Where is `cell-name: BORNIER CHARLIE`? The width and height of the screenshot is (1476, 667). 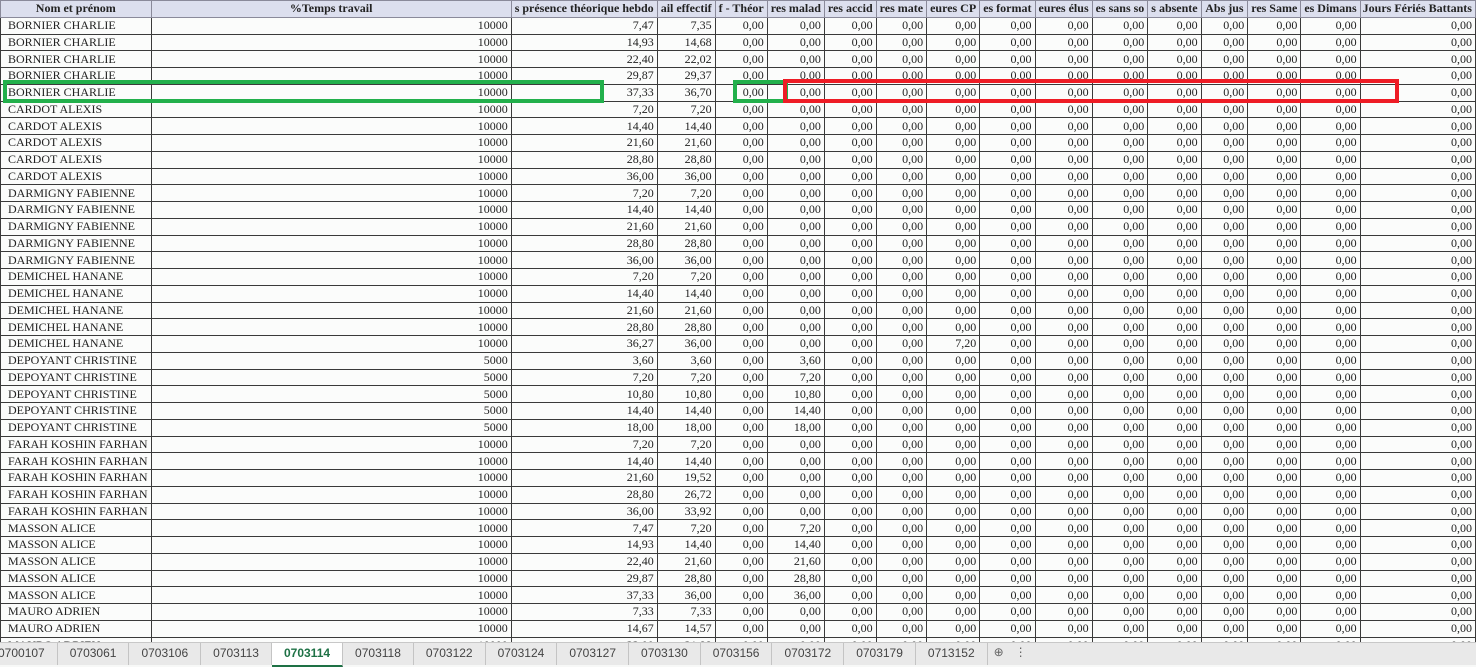 cell-name: BORNIER CHARLIE is located at coordinates (76, 42).